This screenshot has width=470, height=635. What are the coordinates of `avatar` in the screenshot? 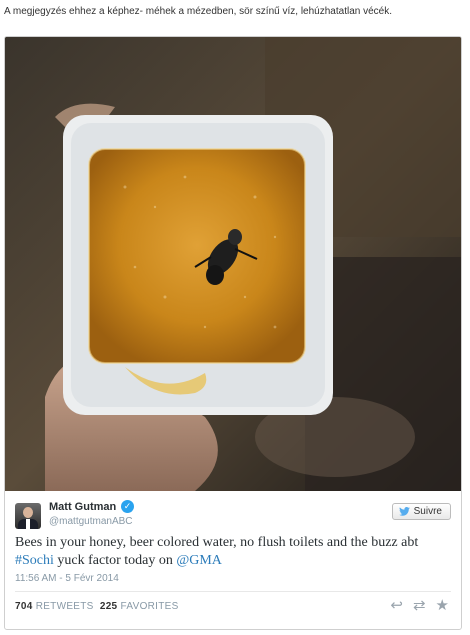 It's located at (28, 516).